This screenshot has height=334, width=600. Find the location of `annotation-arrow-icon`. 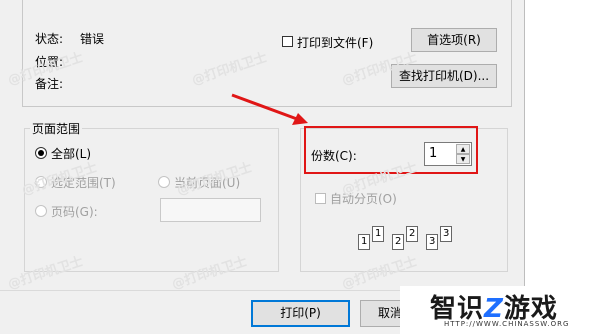

annotation-arrow-icon is located at coordinates (269, 109).